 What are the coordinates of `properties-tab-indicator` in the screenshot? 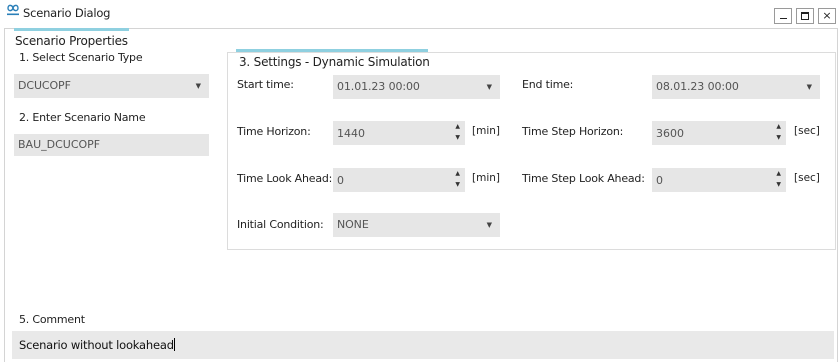 It's located at (71, 29).